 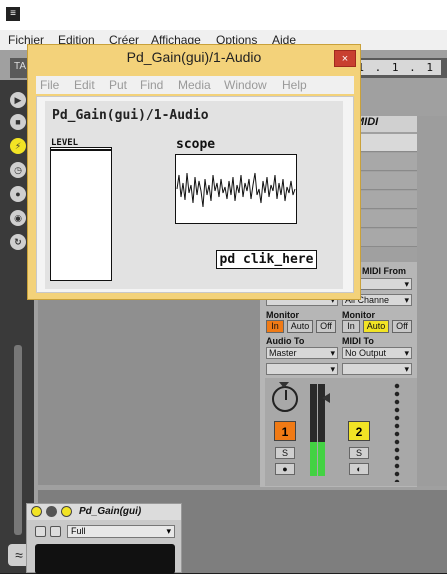 I want to click on solo-button-1: S, so click(x=285, y=453).